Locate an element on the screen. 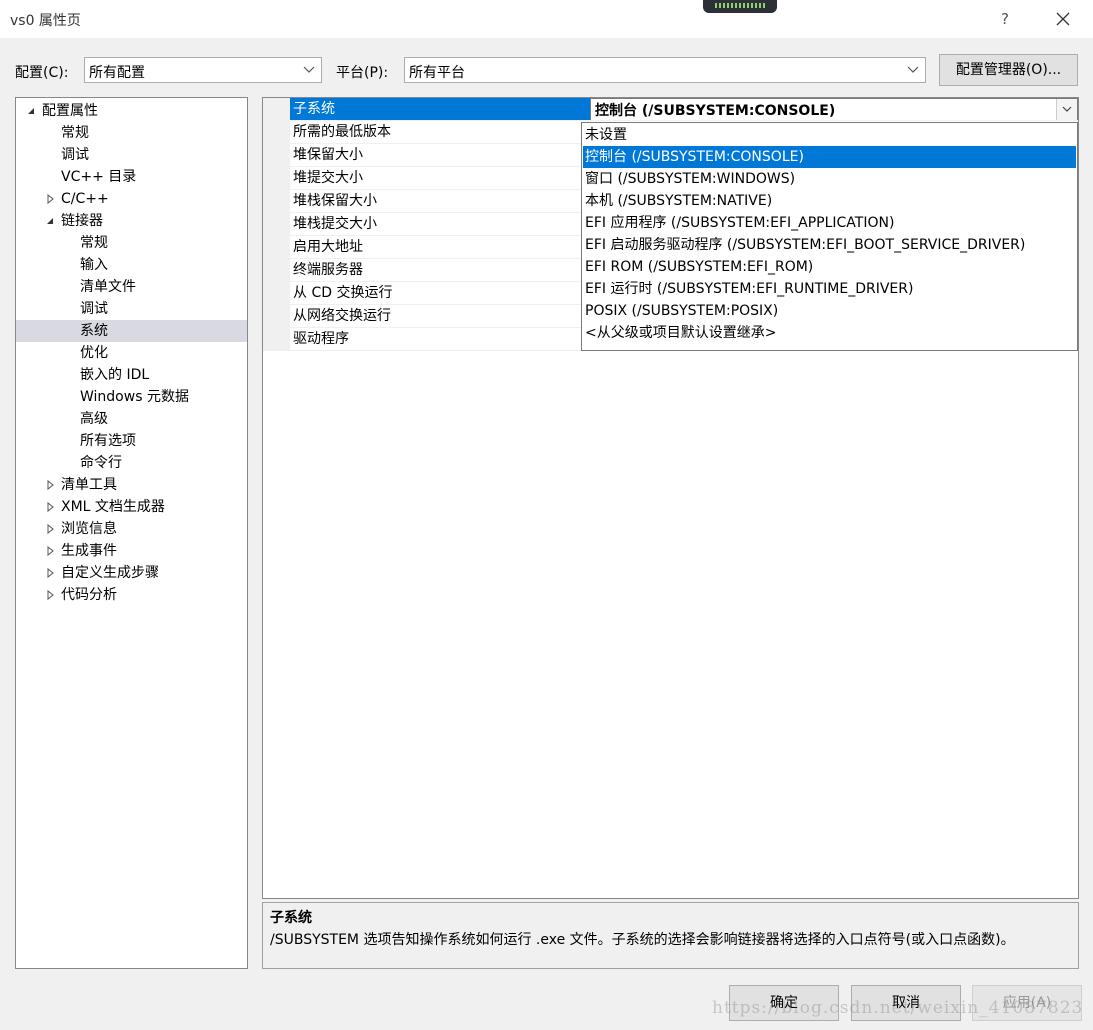 The height and width of the screenshot is (1030, 1093). window-title: vs0 属性页 is located at coordinates (45, 21).